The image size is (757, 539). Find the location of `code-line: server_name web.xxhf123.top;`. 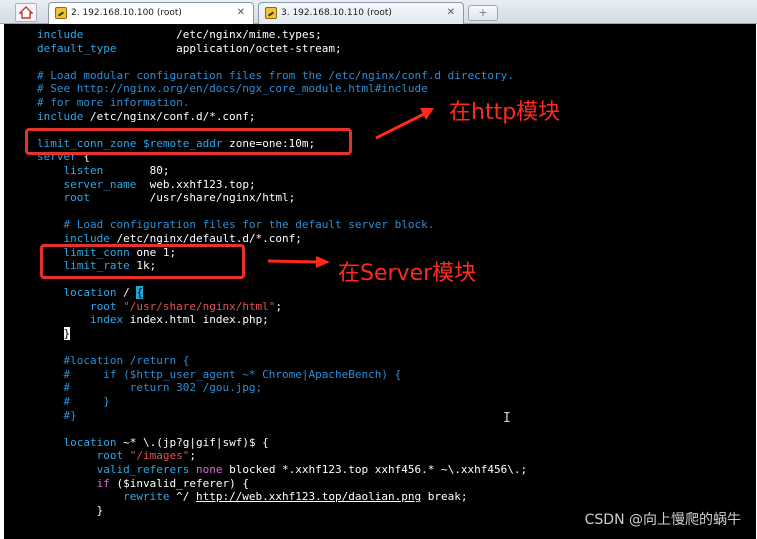

code-line: server_name web.xxhf123.top; is located at coordinates (159, 184).